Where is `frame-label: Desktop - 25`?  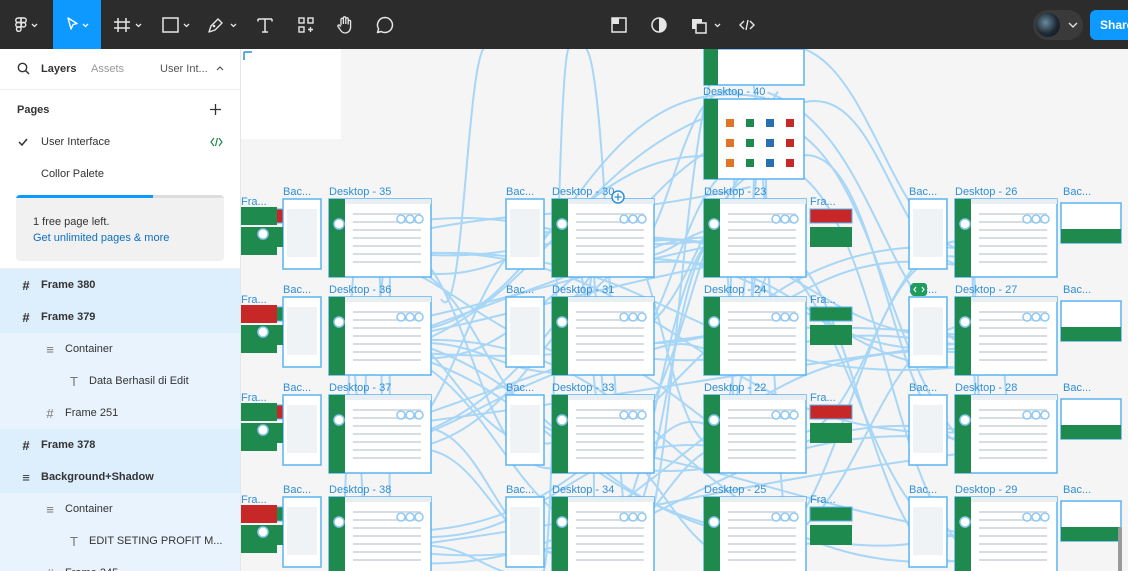 frame-label: Desktop - 25 is located at coordinates (735, 490).